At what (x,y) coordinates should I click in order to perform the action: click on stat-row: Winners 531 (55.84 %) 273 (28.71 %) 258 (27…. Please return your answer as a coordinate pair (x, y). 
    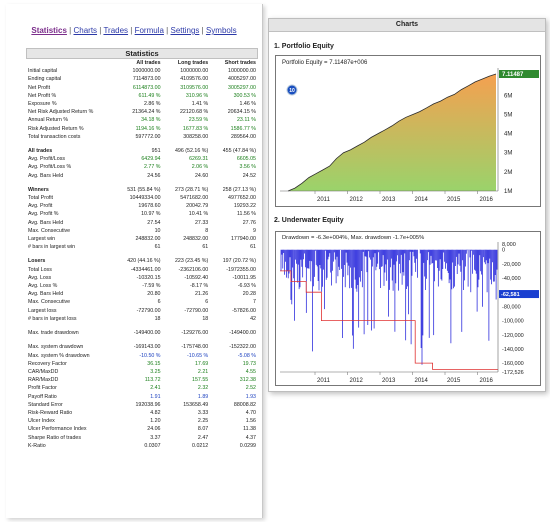
    Looking at the image, I should click on (142, 190).